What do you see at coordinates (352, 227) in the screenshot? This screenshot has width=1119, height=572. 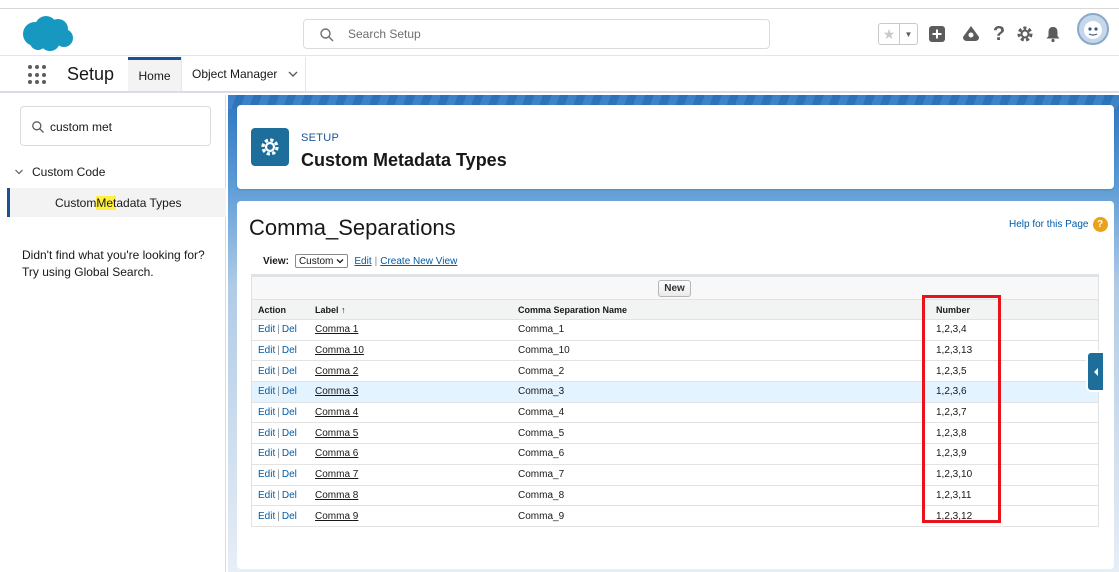 I see `list-title: Comma_Separations` at bounding box center [352, 227].